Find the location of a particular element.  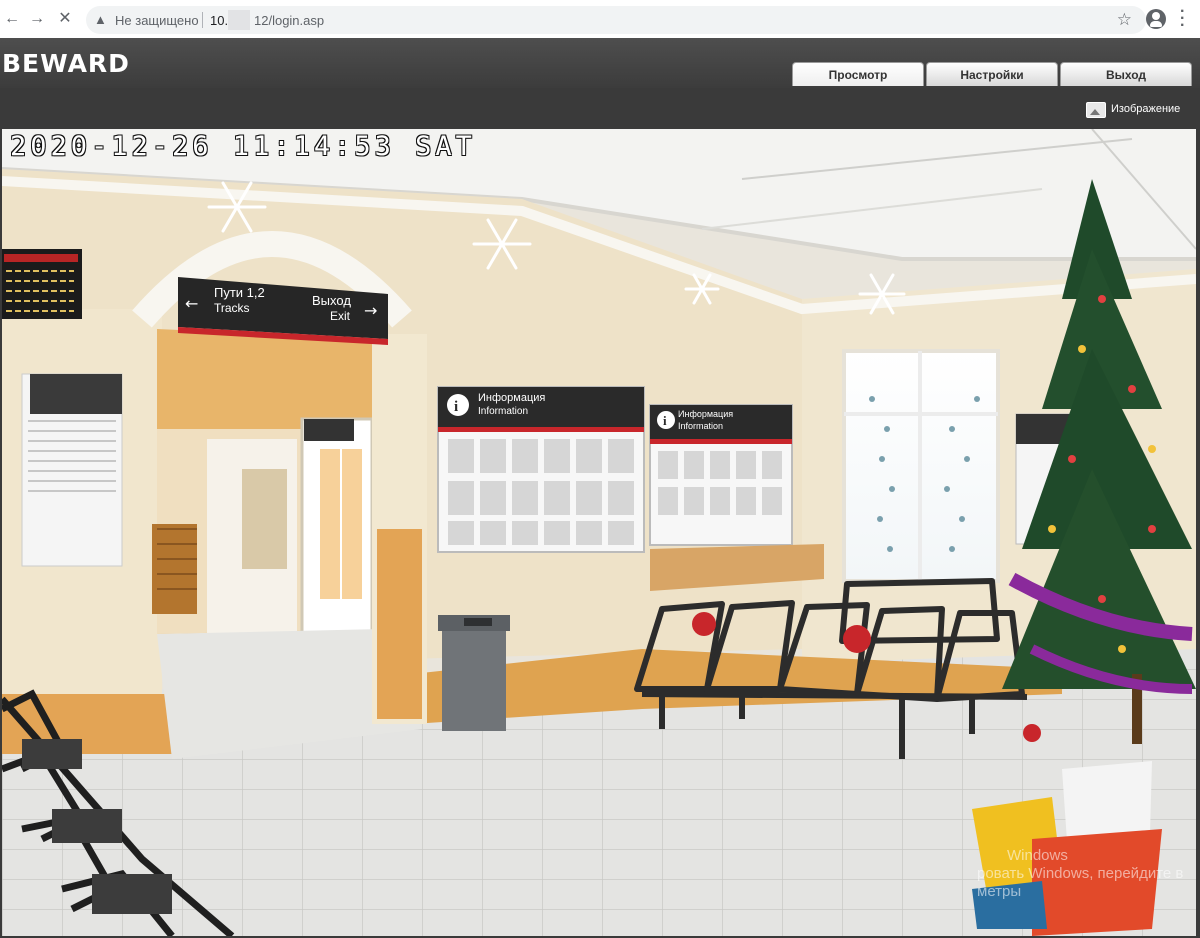

tab-settings: Настройки is located at coordinates (992, 74).